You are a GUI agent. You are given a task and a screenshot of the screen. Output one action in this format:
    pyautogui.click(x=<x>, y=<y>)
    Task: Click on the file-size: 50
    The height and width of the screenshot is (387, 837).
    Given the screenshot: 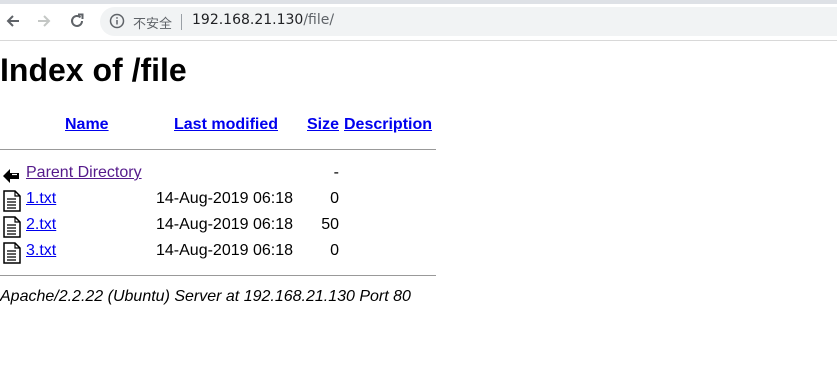 What is the action you would take?
    pyautogui.click(x=330, y=224)
    